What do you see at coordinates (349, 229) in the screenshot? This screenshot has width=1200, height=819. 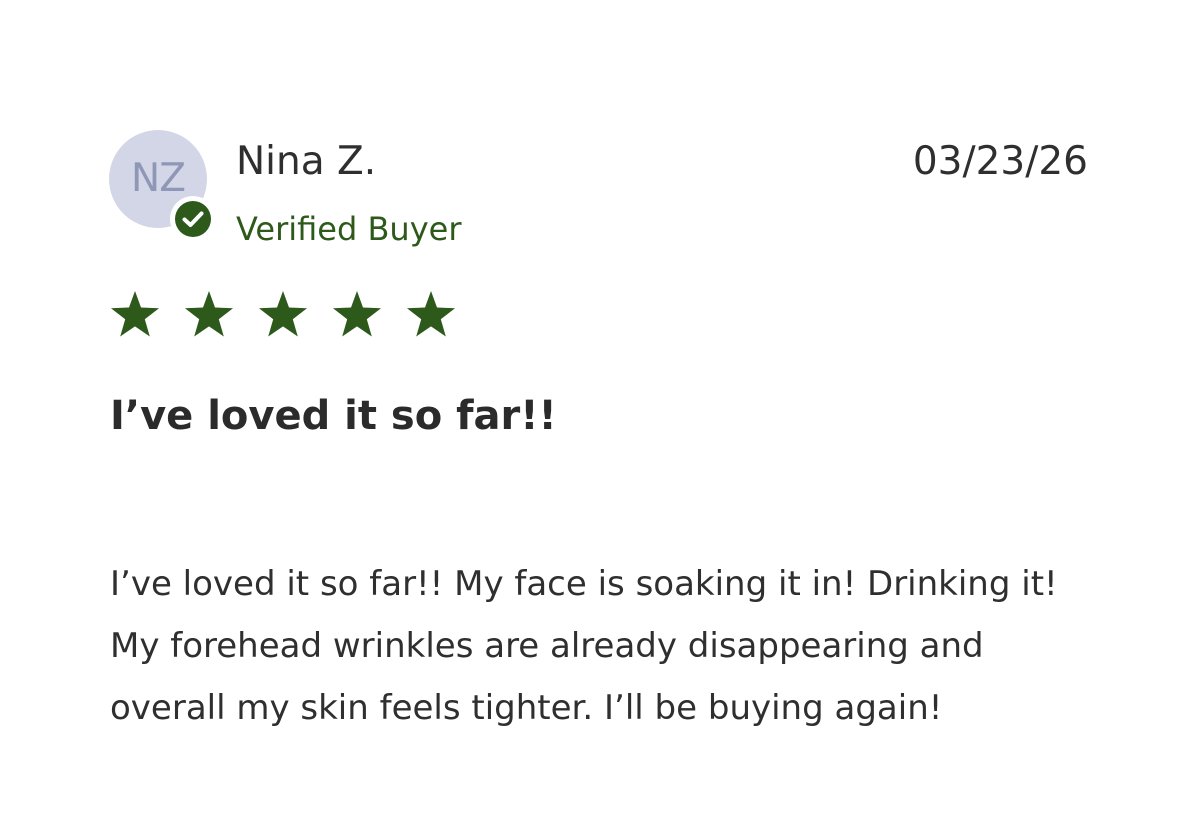 I see `verified-buyer-label: Verified Buyer` at bounding box center [349, 229].